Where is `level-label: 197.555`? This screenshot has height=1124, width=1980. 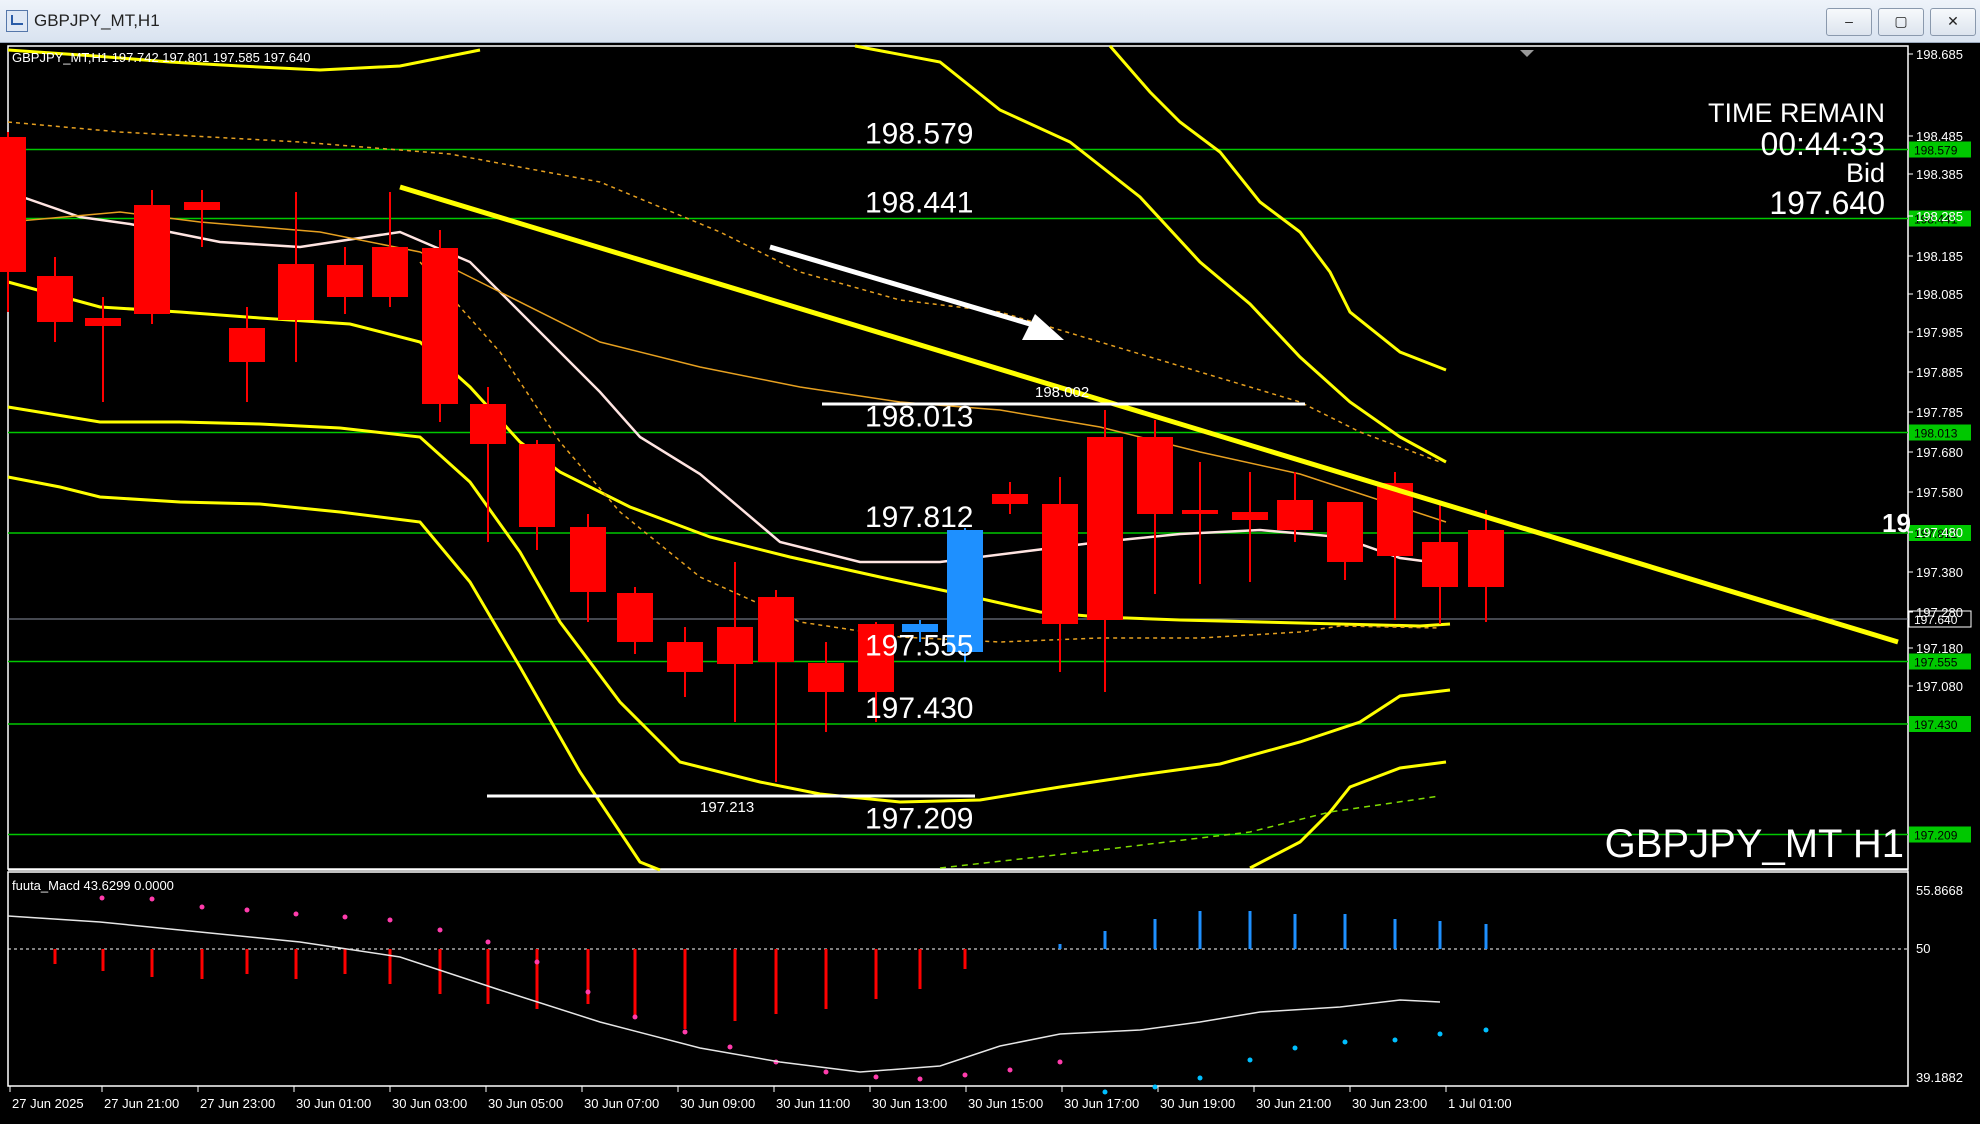
level-label: 197.555 is located at coordinates (919, 646).